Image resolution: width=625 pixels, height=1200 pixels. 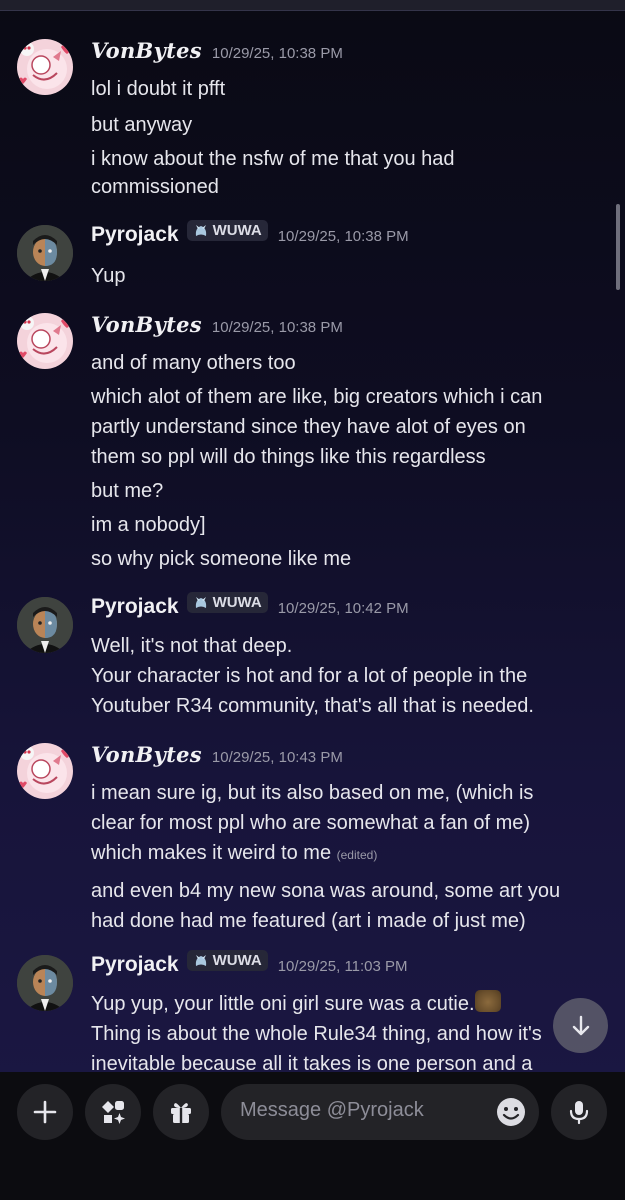 I want to click on add-attachment-button, so click(x=45, y=1112).